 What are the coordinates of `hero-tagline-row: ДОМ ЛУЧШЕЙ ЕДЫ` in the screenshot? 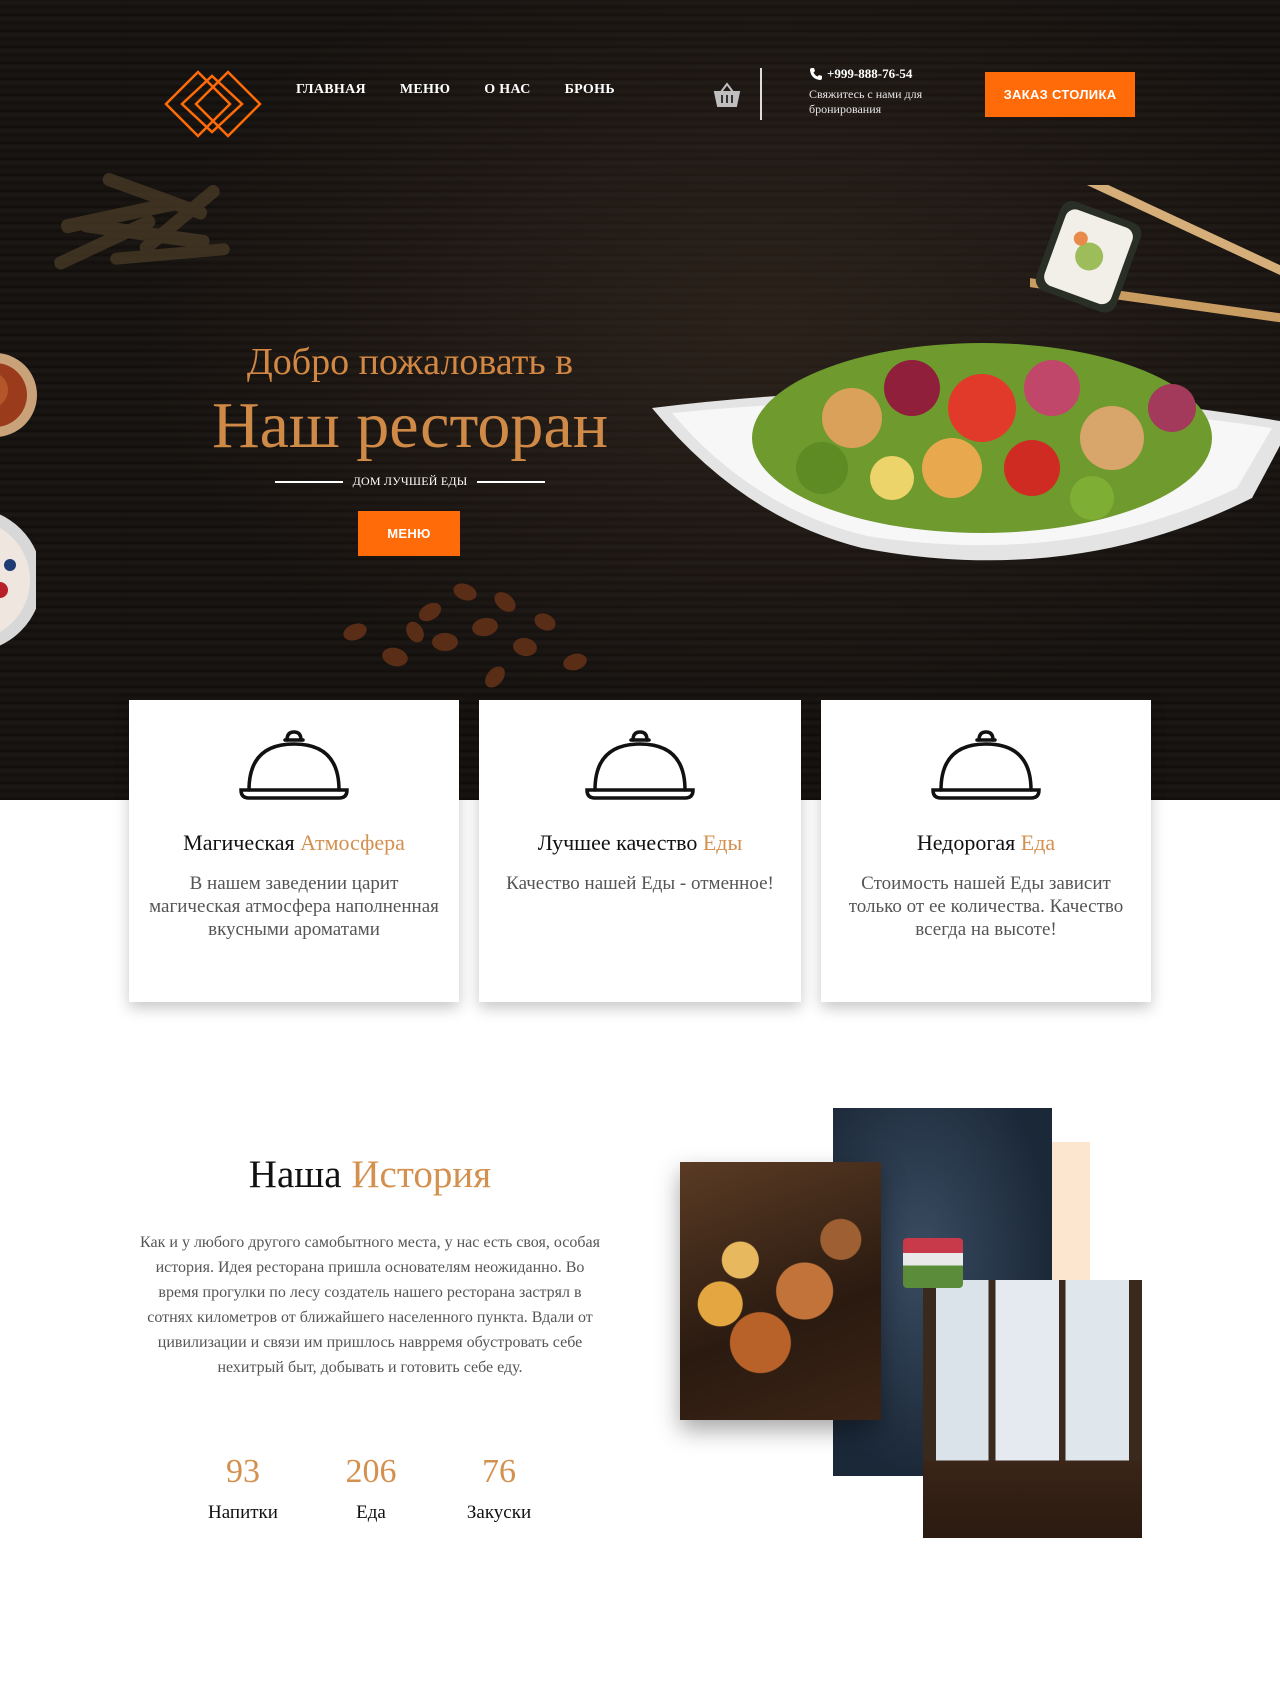 It's located at (410, 481).